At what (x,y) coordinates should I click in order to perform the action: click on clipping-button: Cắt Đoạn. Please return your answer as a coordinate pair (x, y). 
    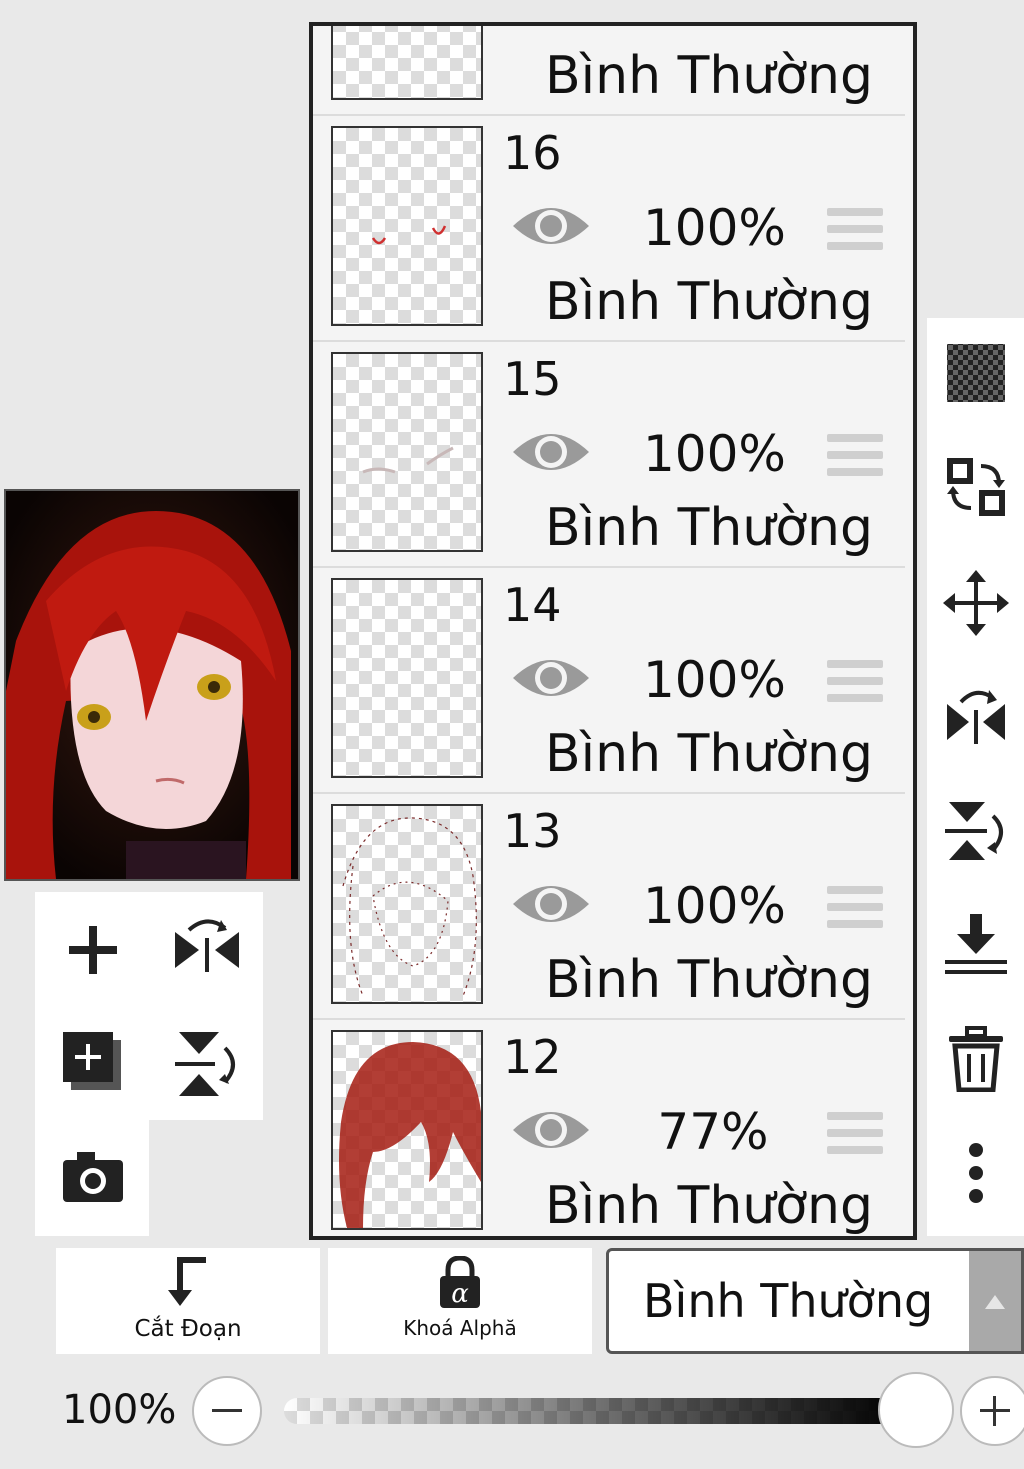
    Looking at the image, I should click on (188, 1301).